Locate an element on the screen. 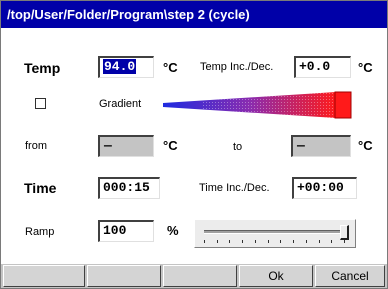 This screenshot has width=388, height=289. ok-button: Ok is located at coordinates (276, 276).